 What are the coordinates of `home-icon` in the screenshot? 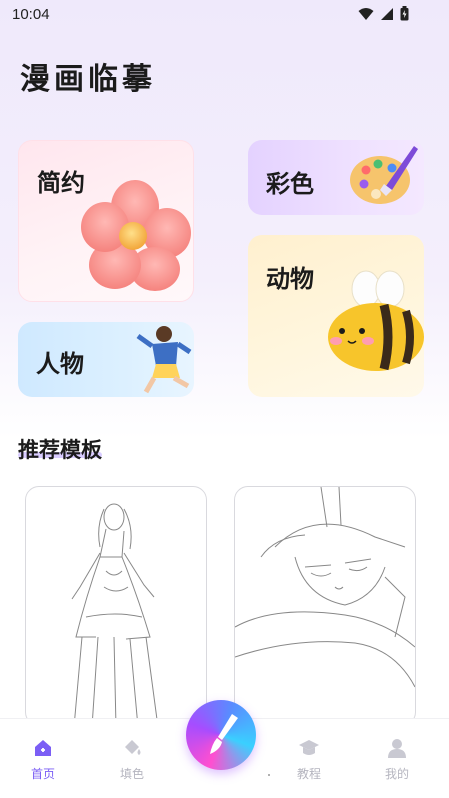 It's located at (43, 748).